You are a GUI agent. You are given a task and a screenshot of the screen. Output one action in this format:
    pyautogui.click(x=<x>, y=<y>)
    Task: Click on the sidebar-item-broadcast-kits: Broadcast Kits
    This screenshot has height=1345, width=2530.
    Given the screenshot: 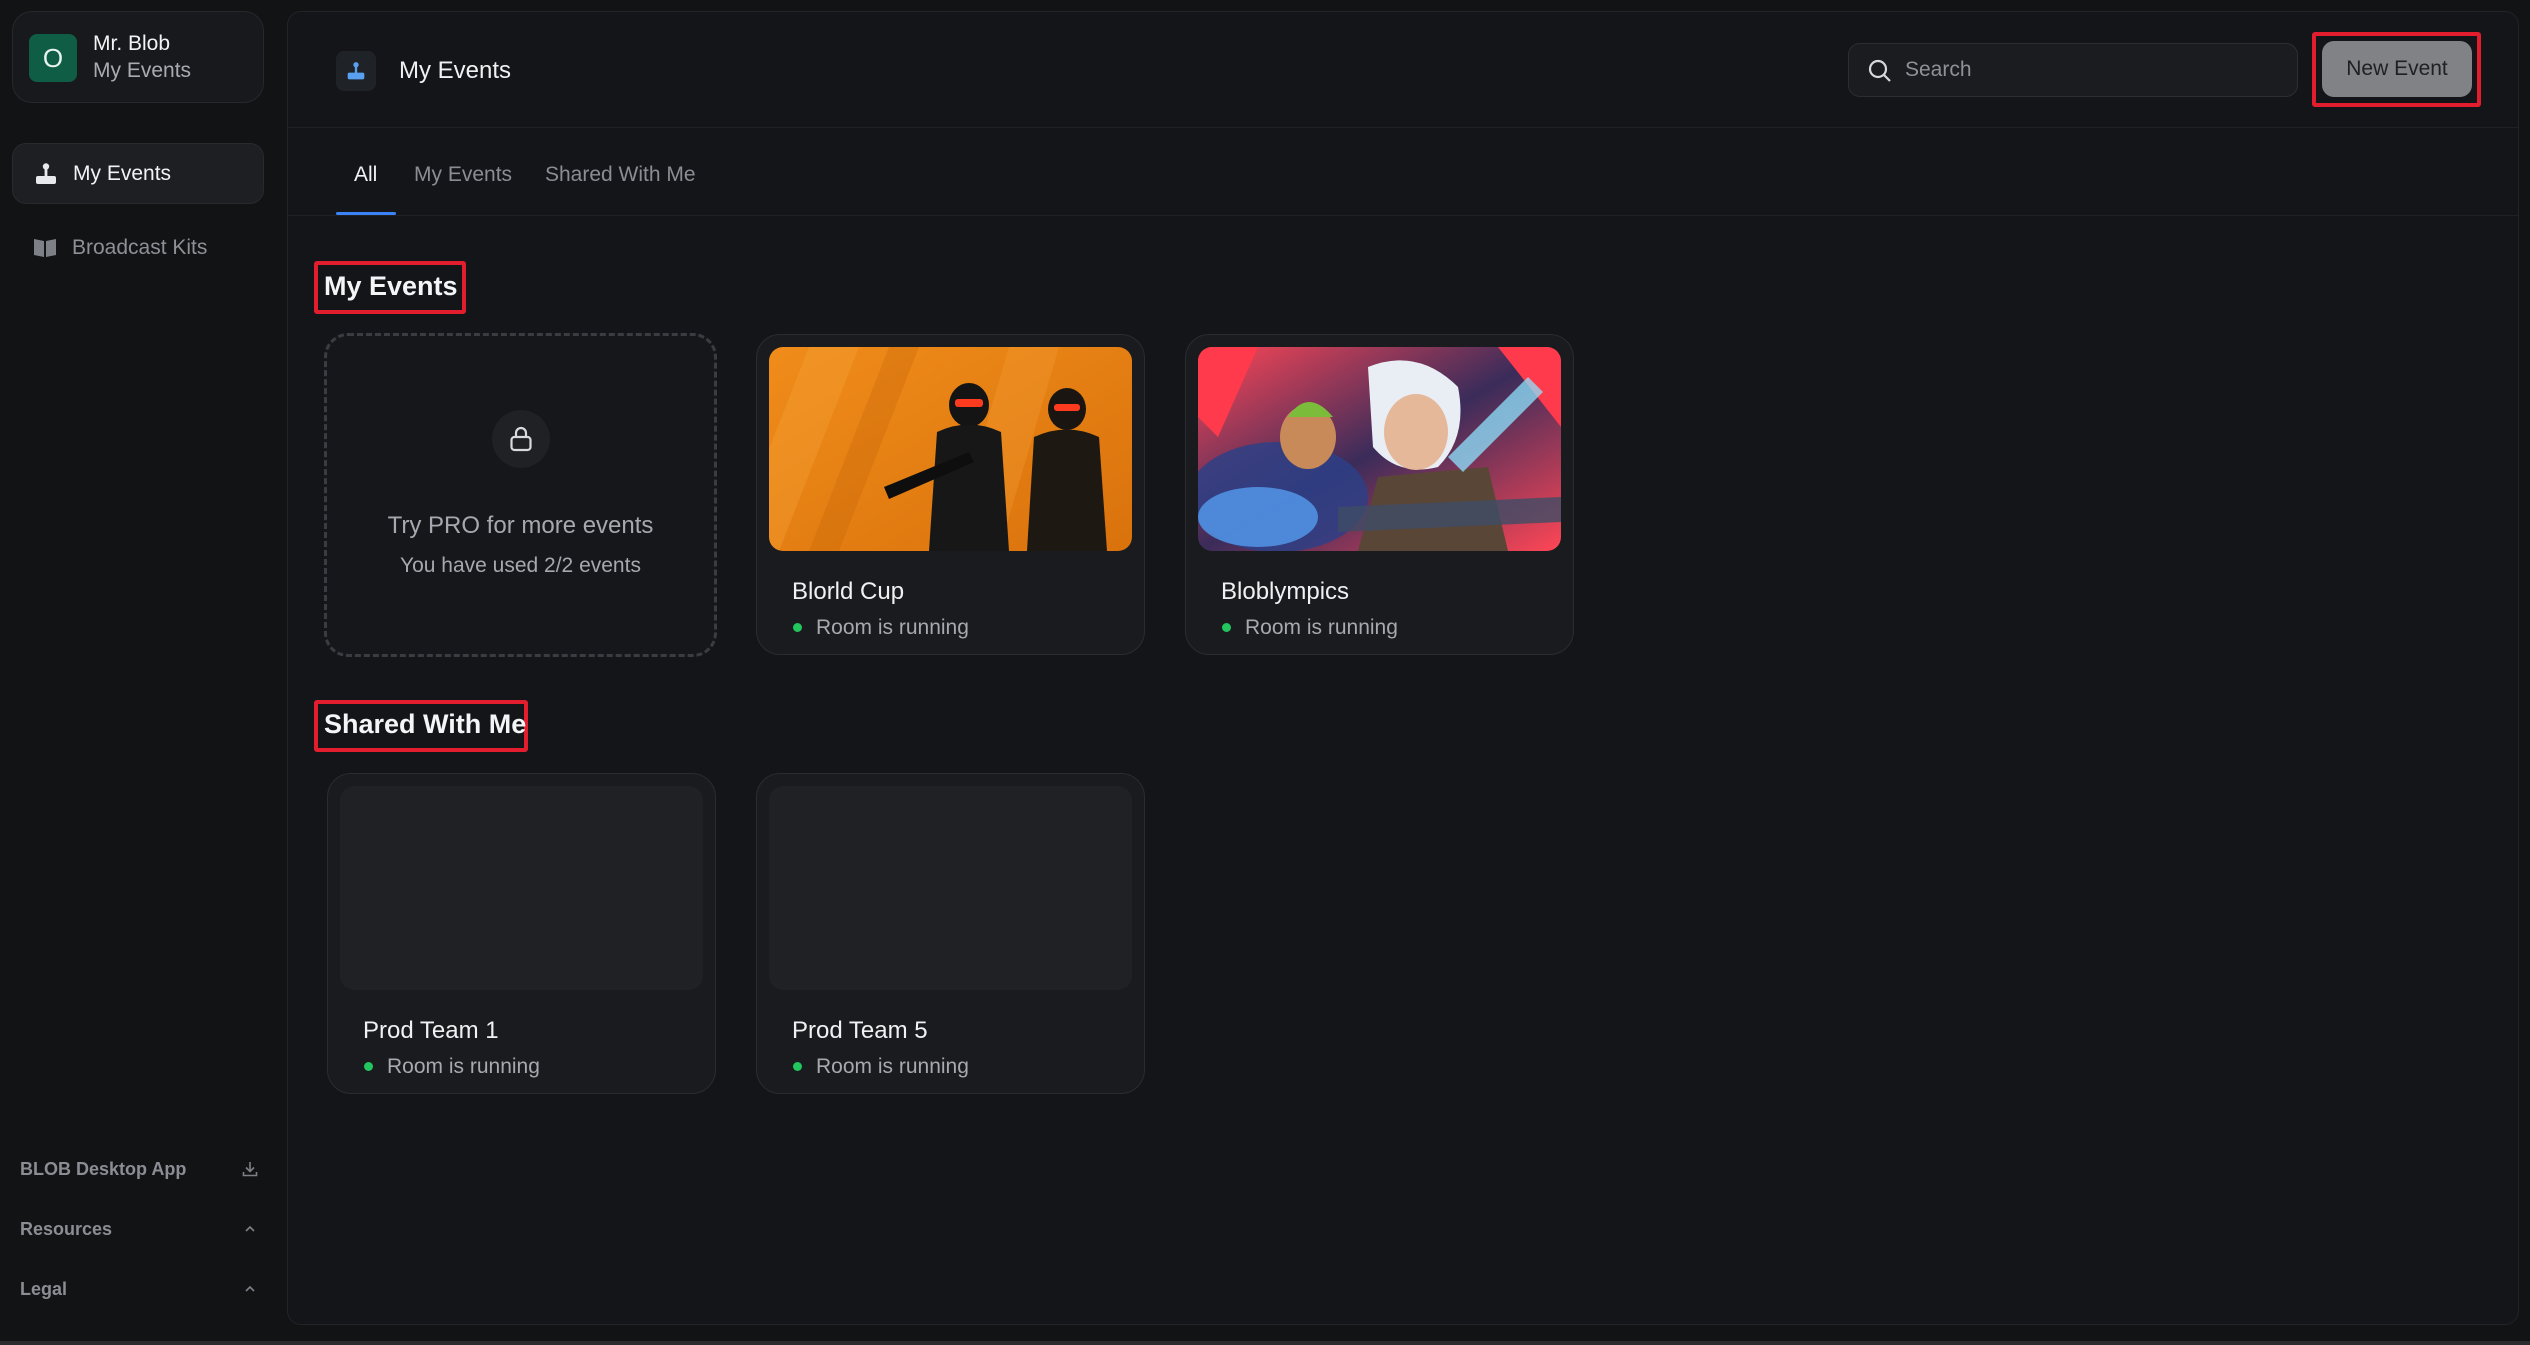 What is the action you would take?
    pyautogui.click(x=138, y=247)
    